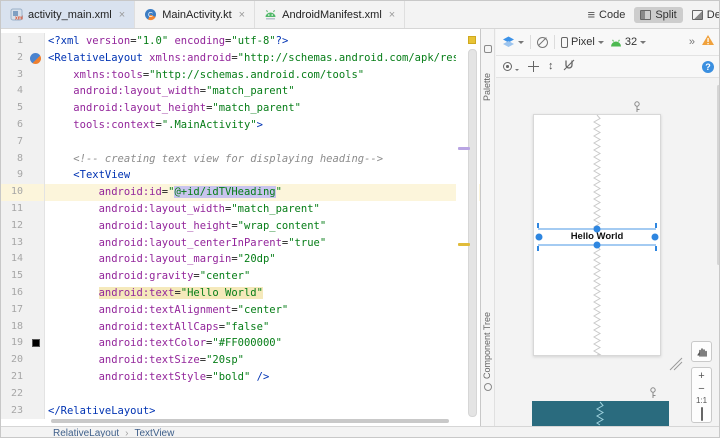 The width and height of the screenshot is (720, 438). What do you see at coordinates (240, 360) in the screenshot?
I see `code-line: 20 android:textSize="20sp"` at bounding box center [240, 360].